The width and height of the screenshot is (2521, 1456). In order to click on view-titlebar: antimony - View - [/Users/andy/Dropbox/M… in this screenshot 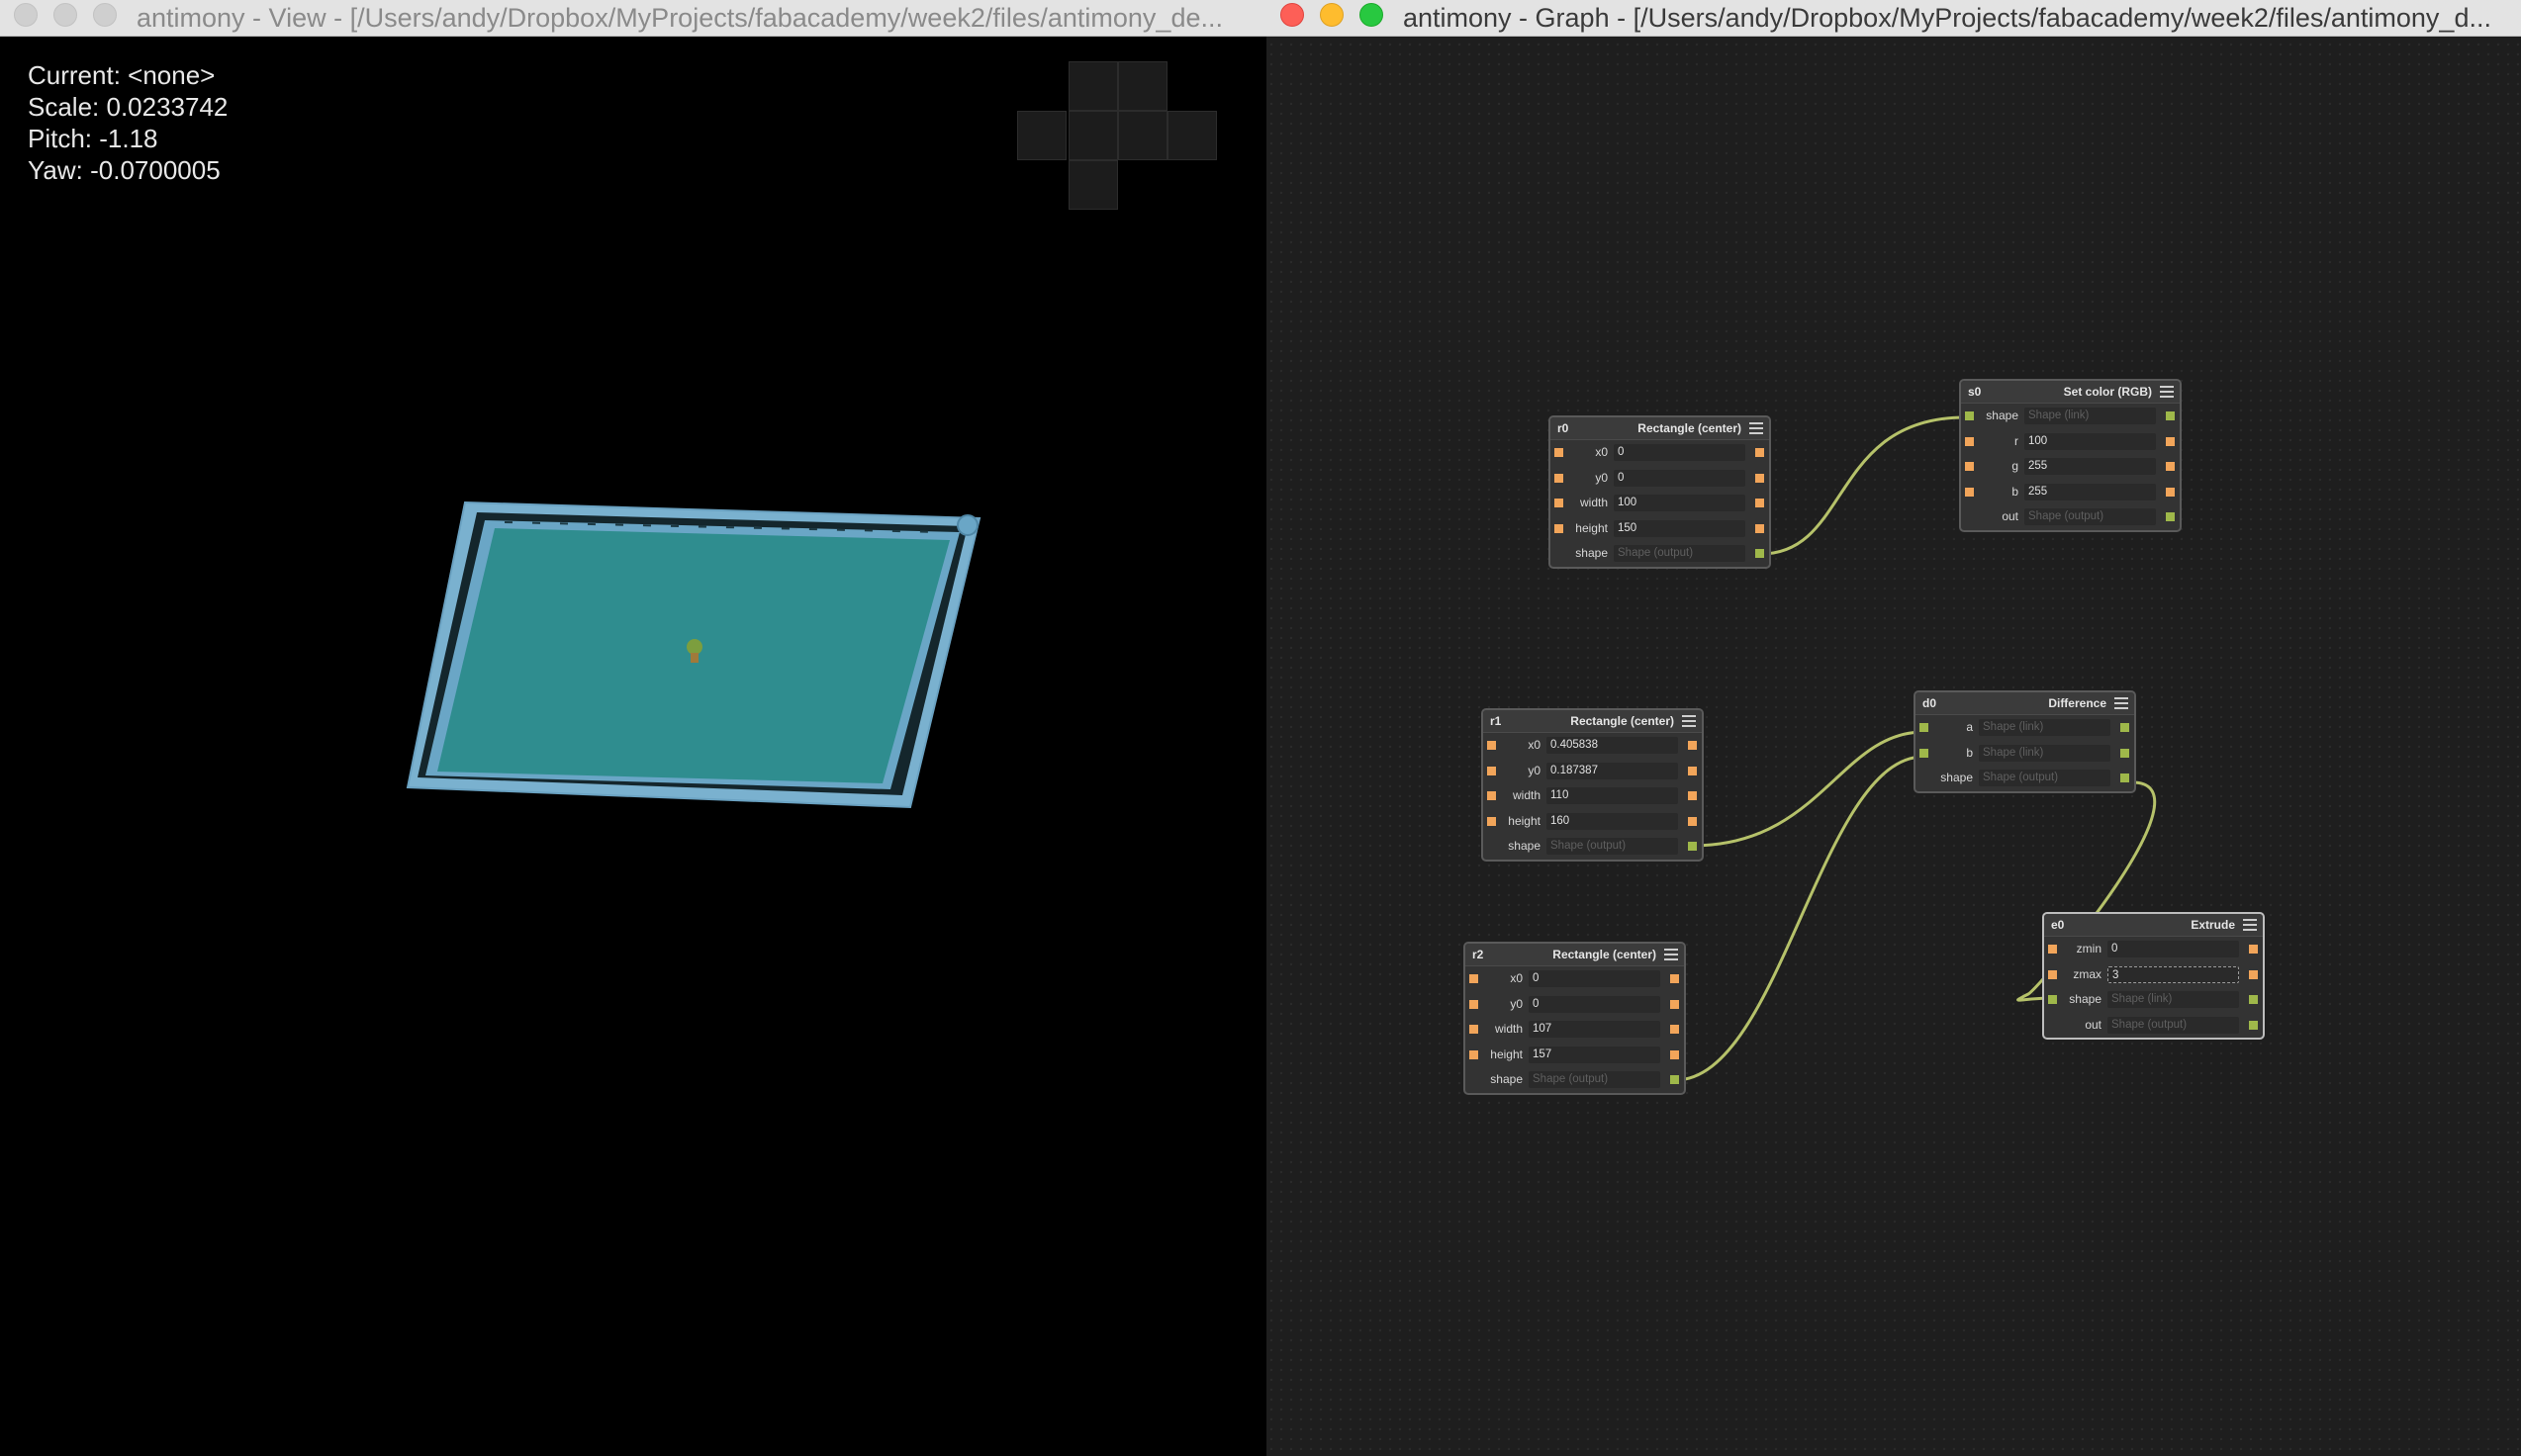, I will do `click(633, 18)`.